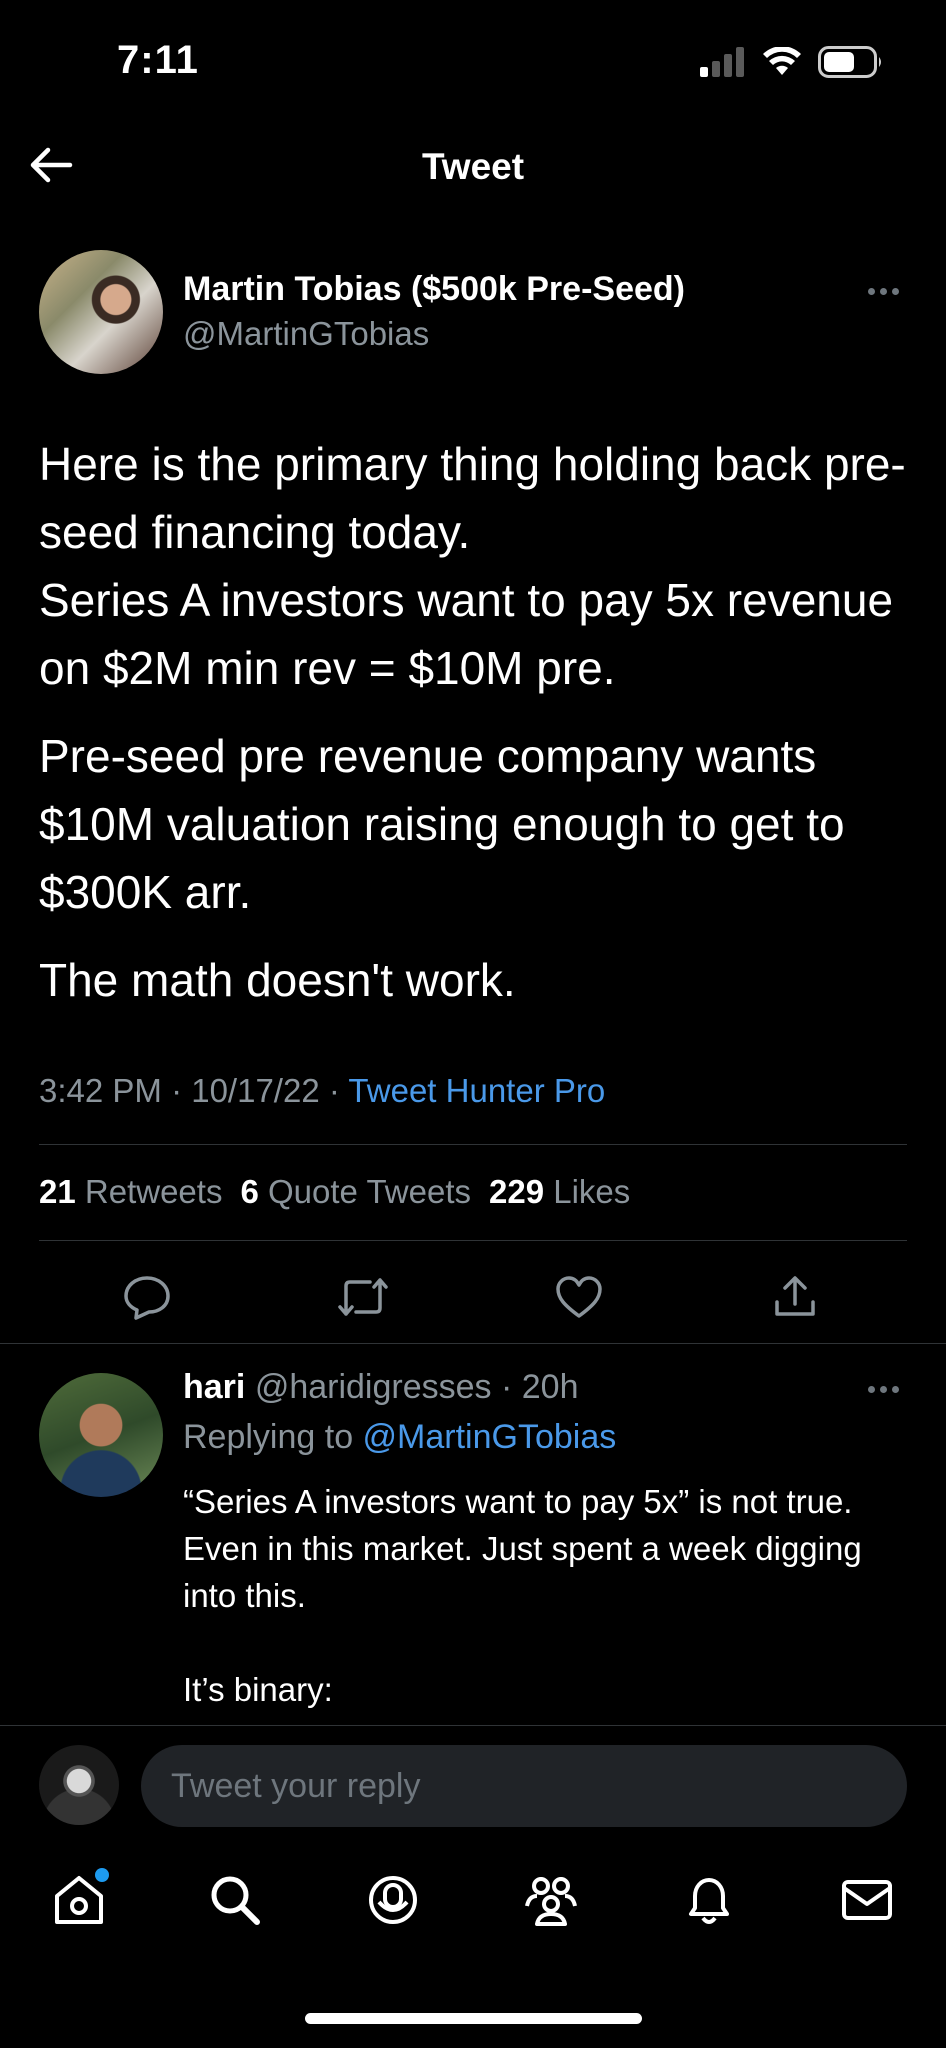  I want to click on status-icons, so click(792, 62).